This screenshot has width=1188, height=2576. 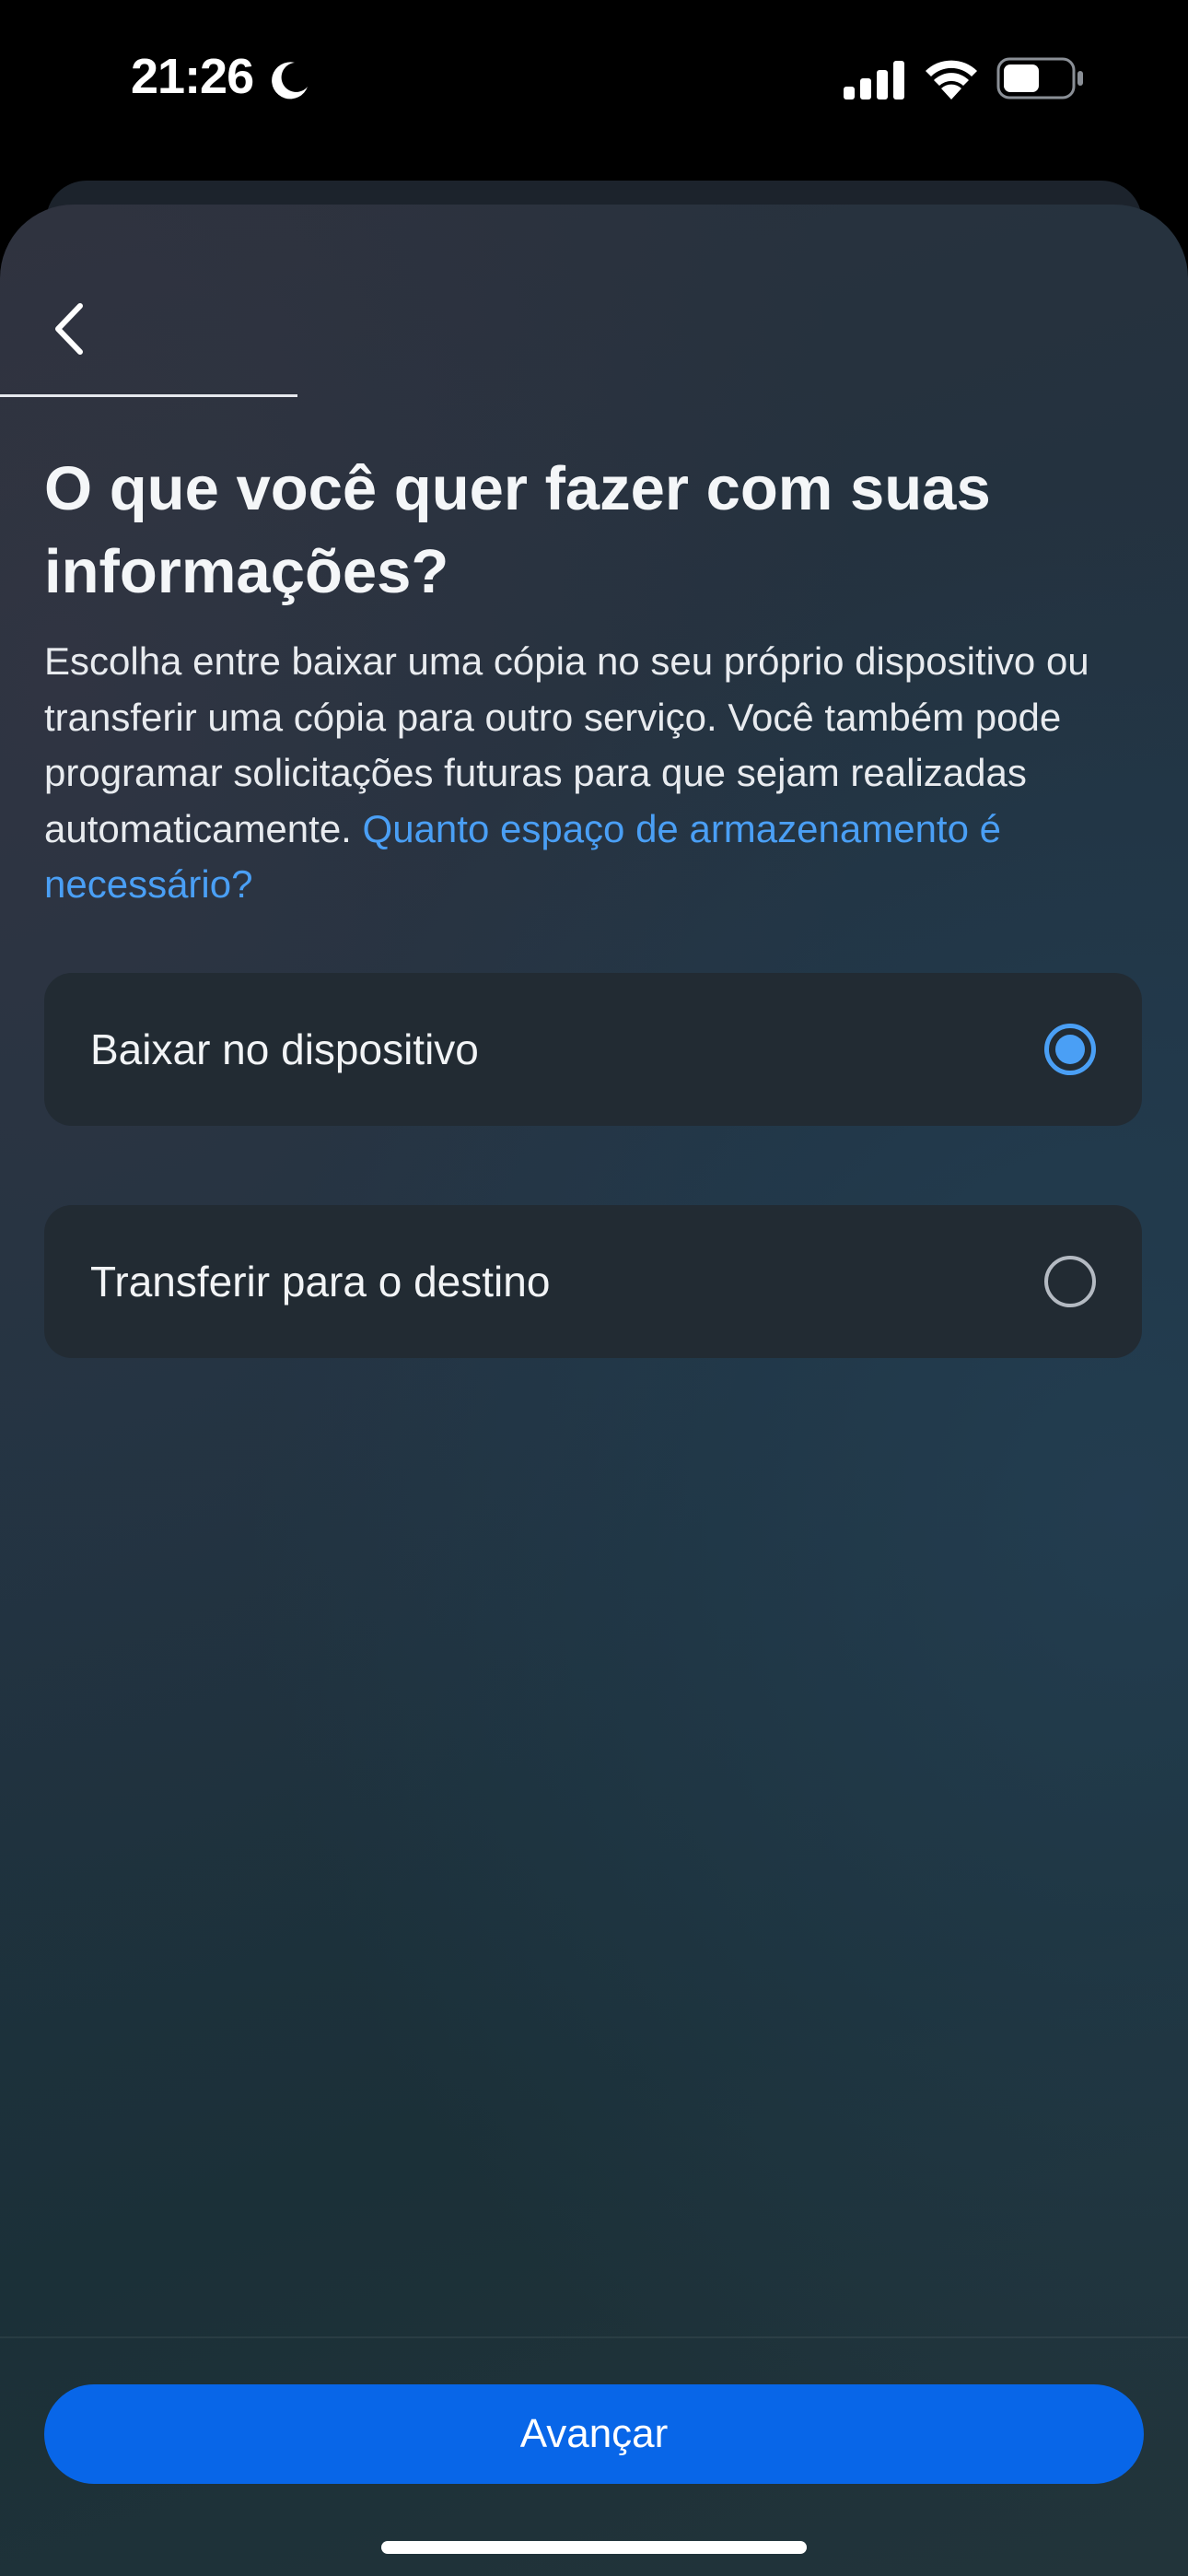 I want to click on option-label: Transferir para o destino, so click(x=320, y=1282).